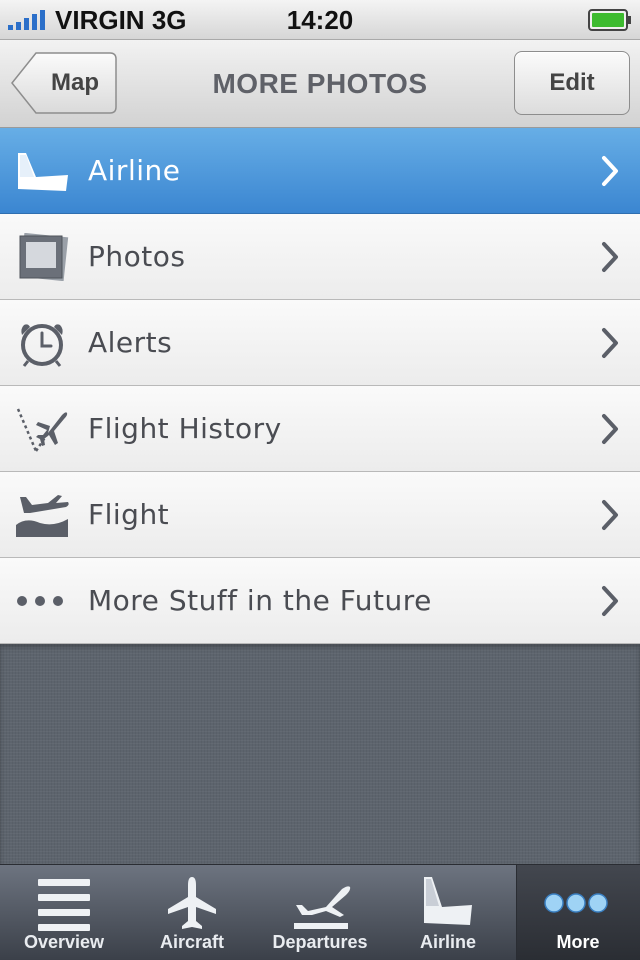 This screenshot has height=960, width=640. What do you see at coordinates (572, 83) in the screenshot?
I see `edit-button: Edit` at bounding box center [572, 83].